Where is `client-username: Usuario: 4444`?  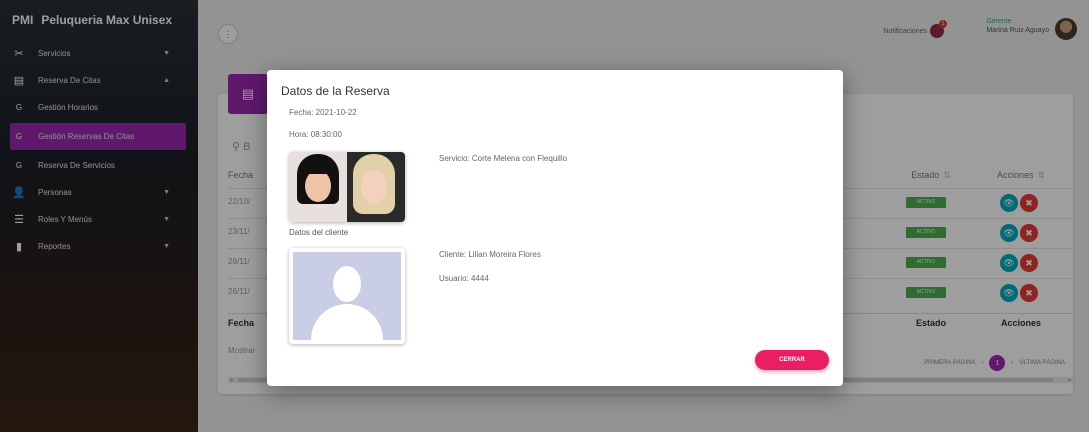
client-username: Usuario: 4444 is located at coordinates (464, 278).